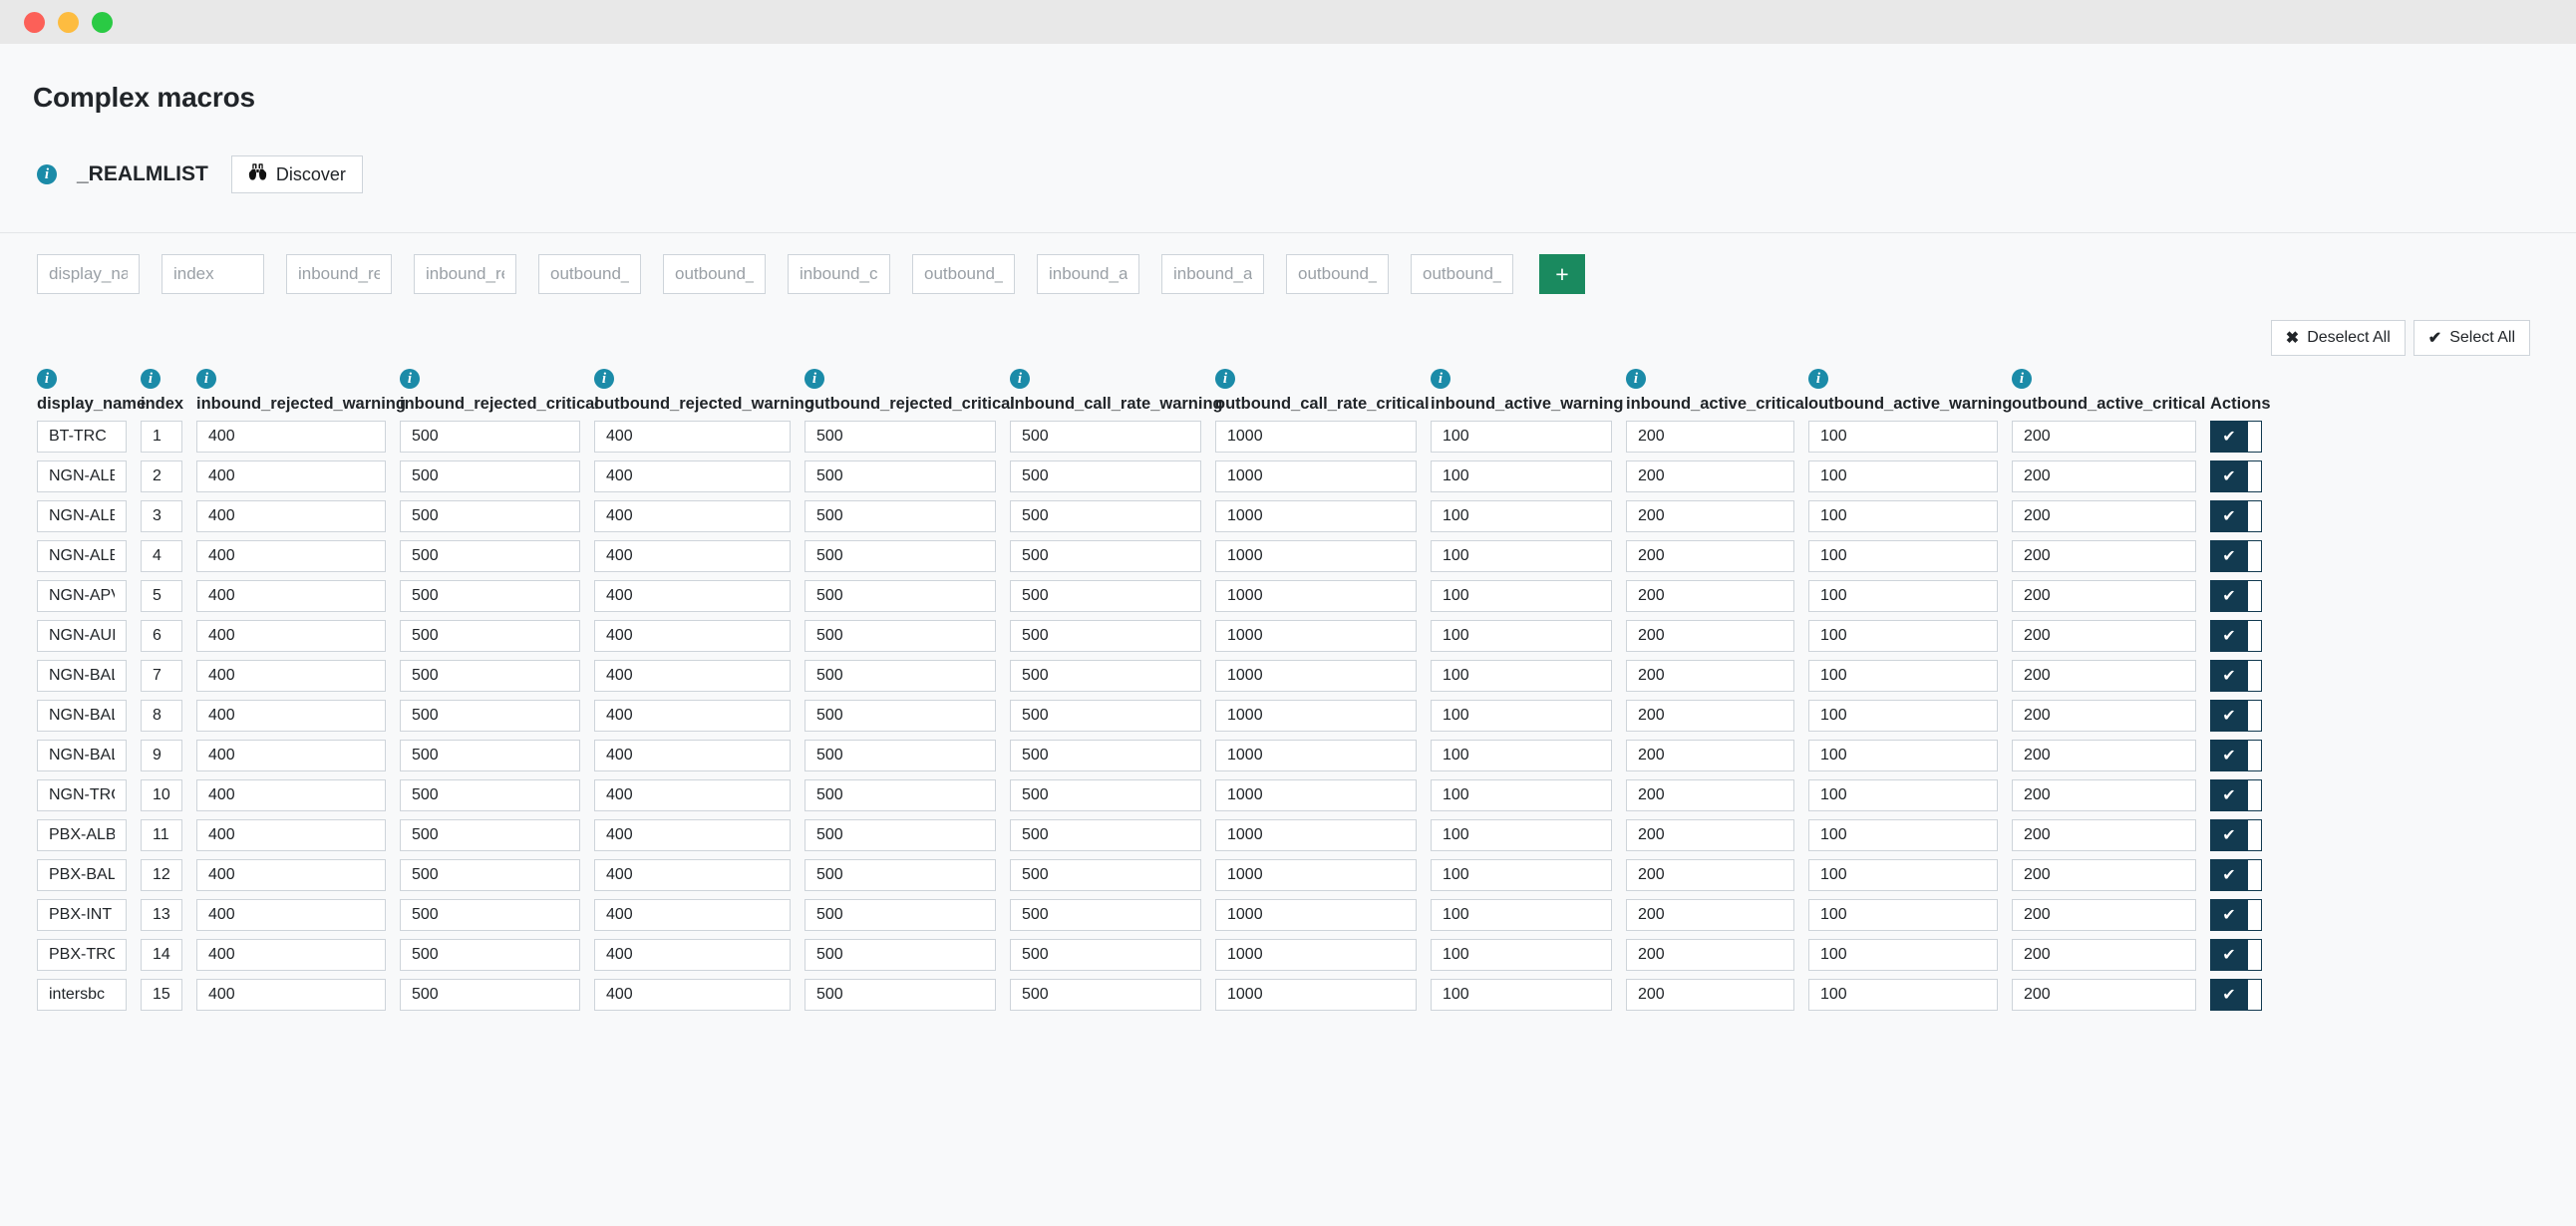 This screenshot has height=1226, width=2576. Describe the element at coordinates (1562, 274) in the screenshot. I see `add-row-button: +` at that location.